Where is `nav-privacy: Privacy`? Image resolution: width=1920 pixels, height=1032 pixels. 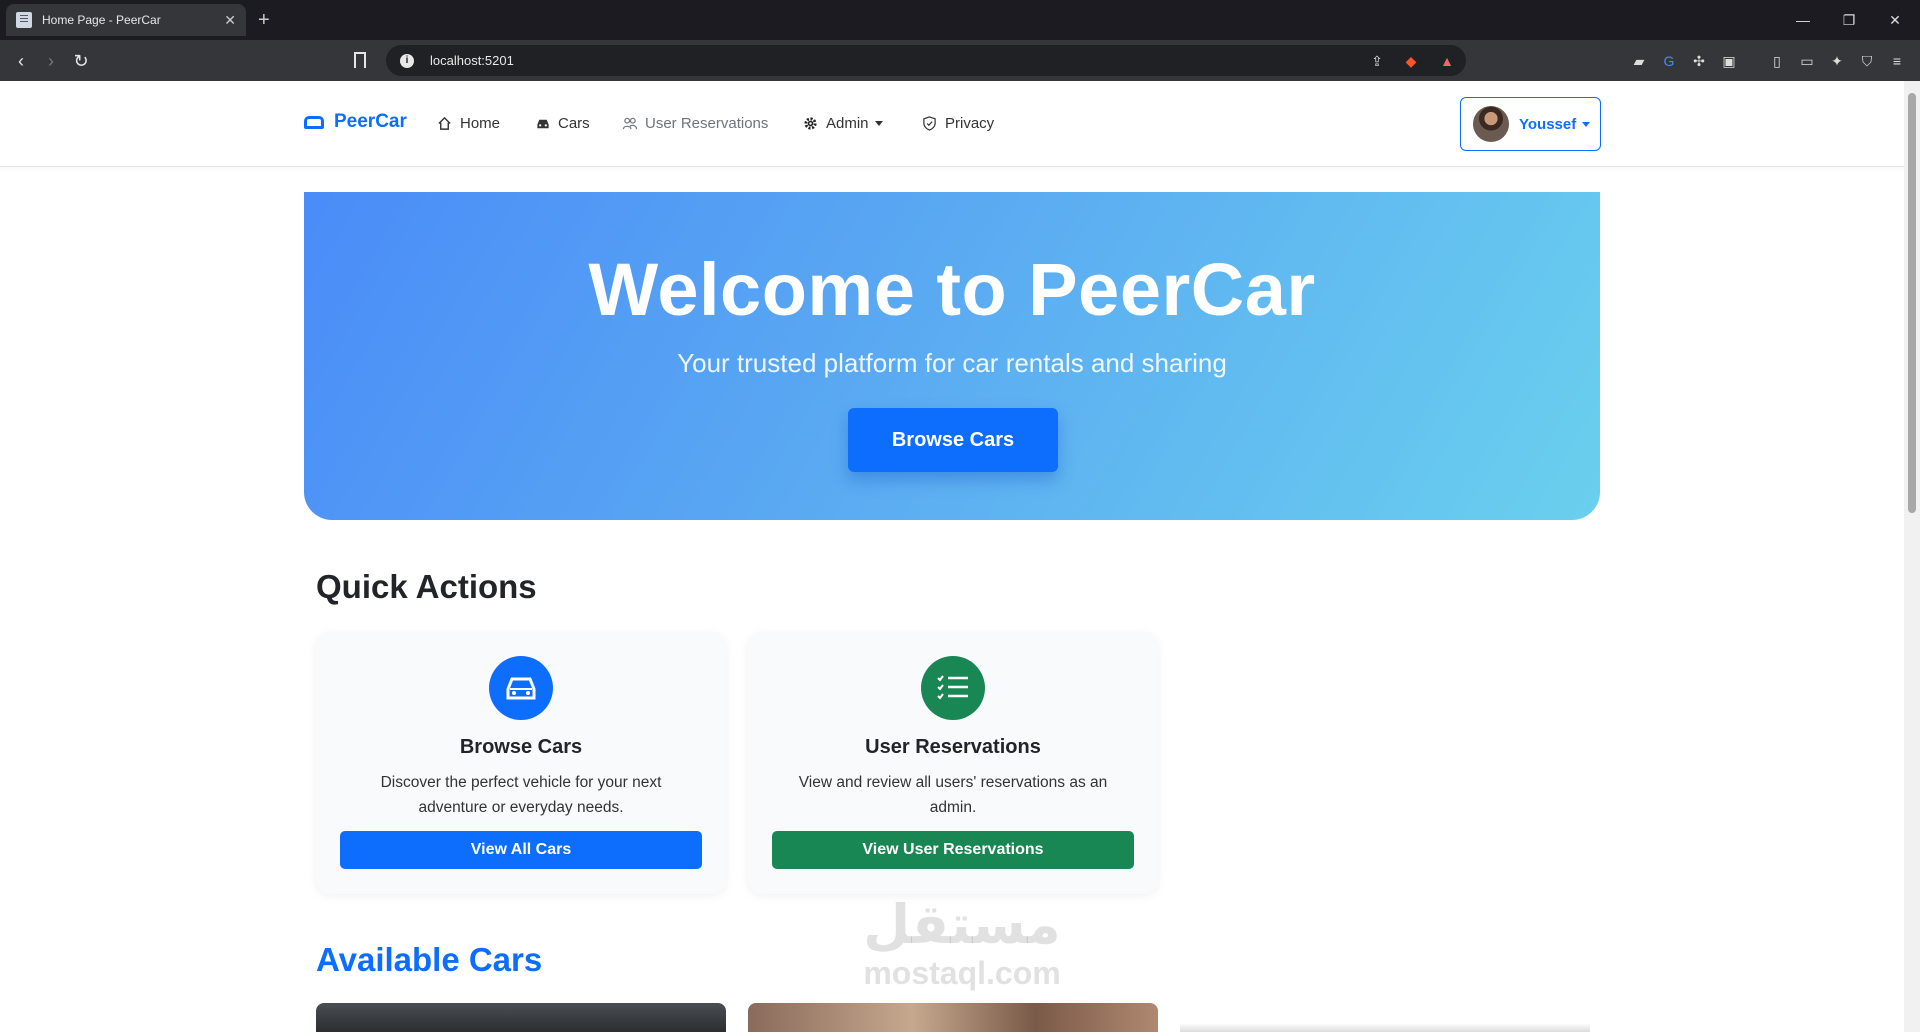
nav-privacy: Privacy is located at coordinates (958, 123).